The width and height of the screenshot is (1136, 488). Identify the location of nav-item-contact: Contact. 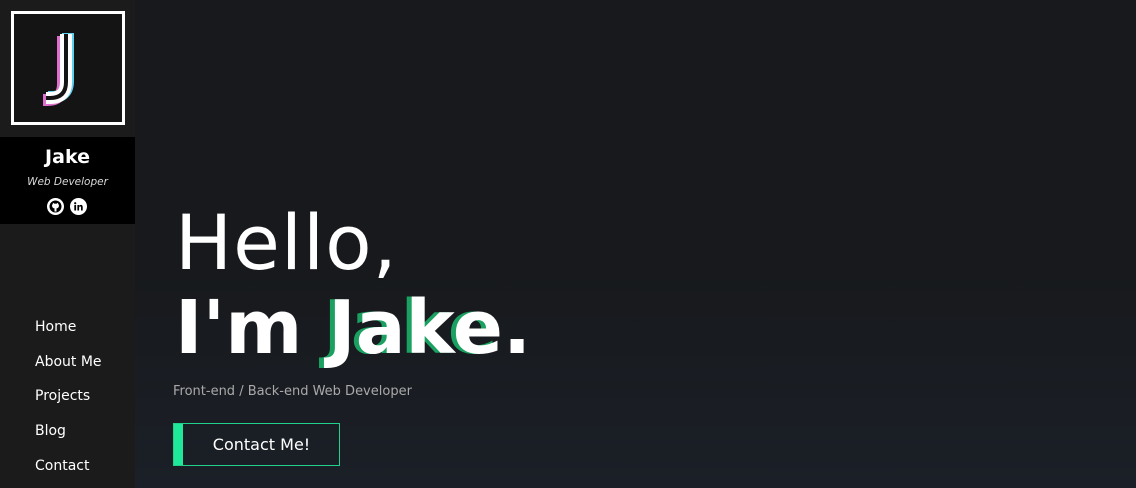
(68, 472).